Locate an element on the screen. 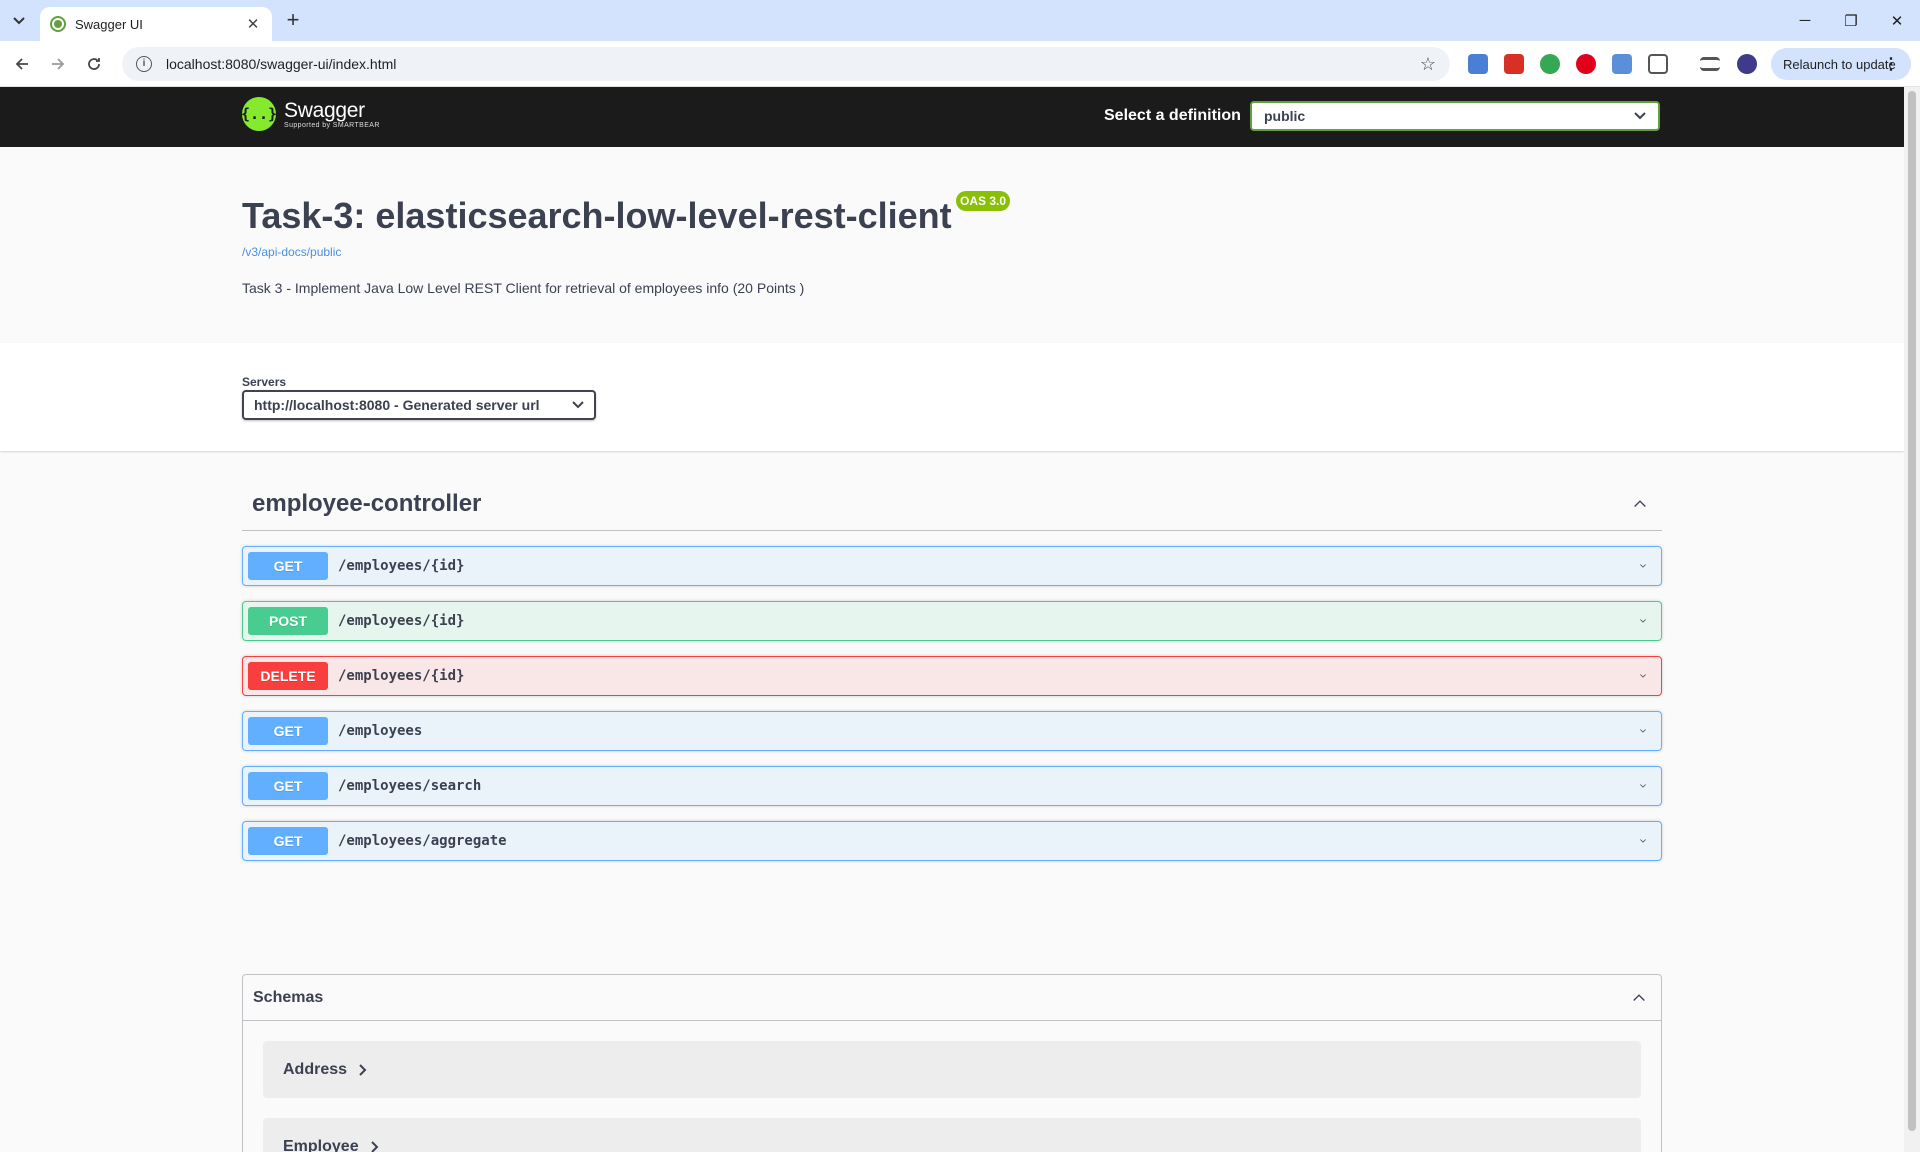 The width and height of the screenshot is (1920, 1152). operation-post-employee-by-id: POST /employees/{id} is located at coordinates (952, 621).